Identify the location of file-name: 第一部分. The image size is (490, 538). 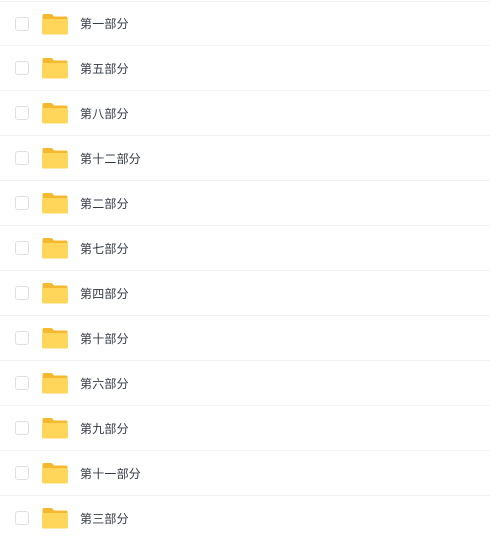
(104, 23).